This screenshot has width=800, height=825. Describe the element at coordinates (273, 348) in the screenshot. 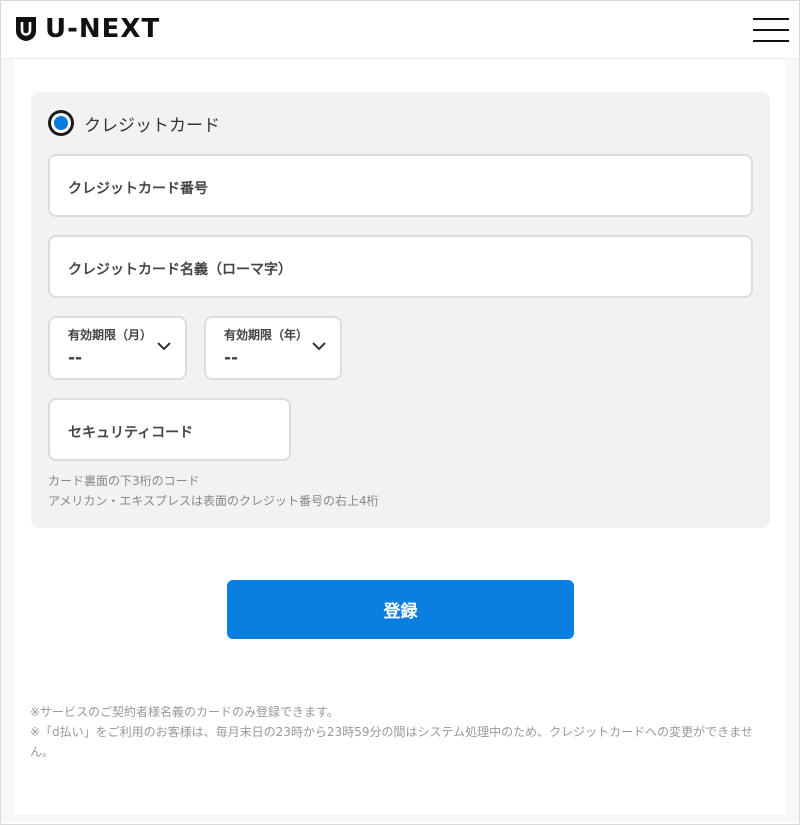

I see `expiry-year-select: 有効期限（年） --` at that location.